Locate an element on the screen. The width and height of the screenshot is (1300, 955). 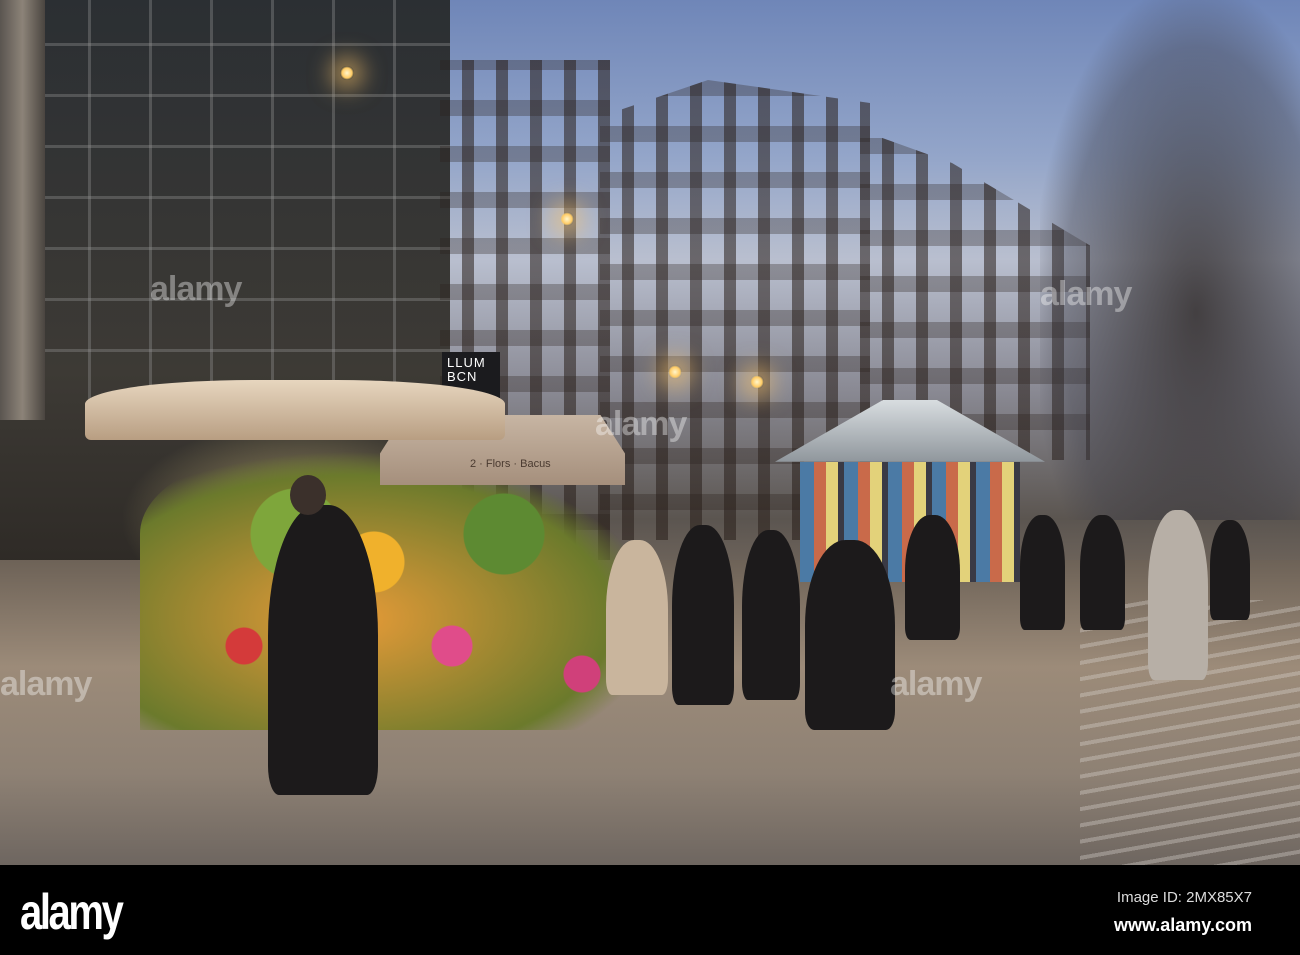
woman-black is located at coordinates (771, 615).